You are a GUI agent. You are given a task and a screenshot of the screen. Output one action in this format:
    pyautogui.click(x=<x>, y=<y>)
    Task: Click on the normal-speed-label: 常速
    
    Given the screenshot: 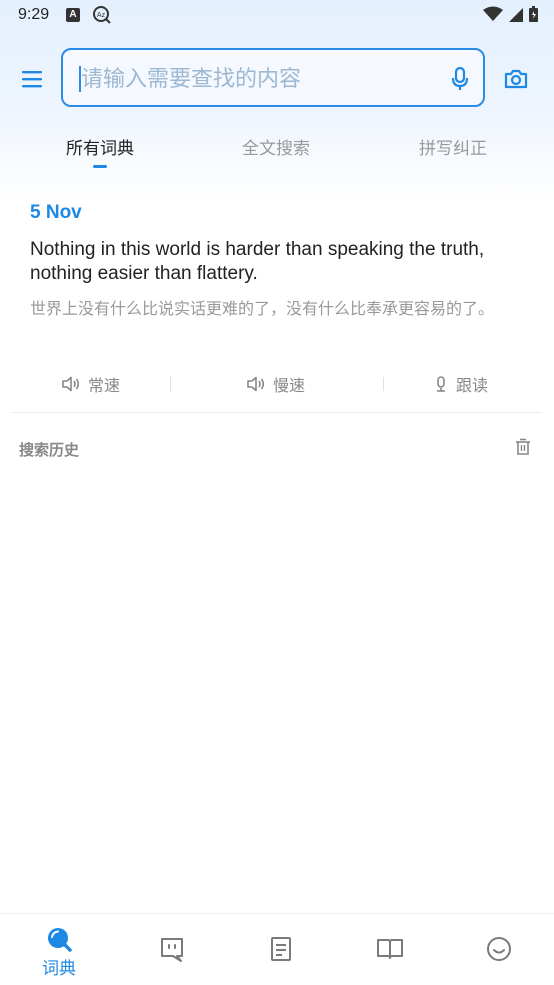 What is the action you would take?
    pyautogui.click(x=104, y=385)
    